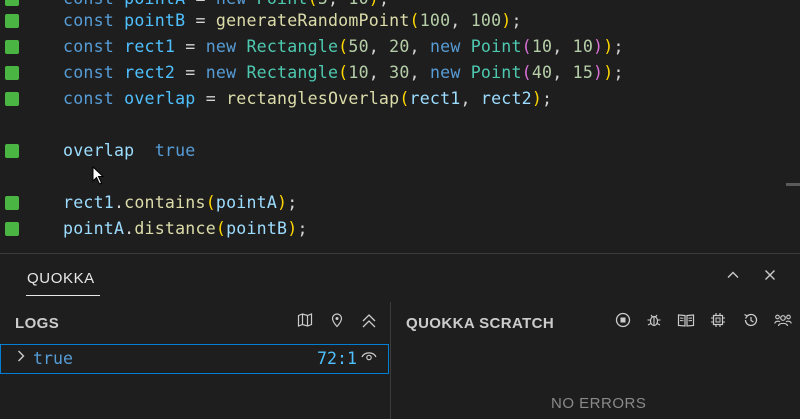 Image resolution: width=800 pixels, height=419 pixels. Describe the element at coordinates (400, 151) in the screenshot. I see `code-line: overlap true` at that location.